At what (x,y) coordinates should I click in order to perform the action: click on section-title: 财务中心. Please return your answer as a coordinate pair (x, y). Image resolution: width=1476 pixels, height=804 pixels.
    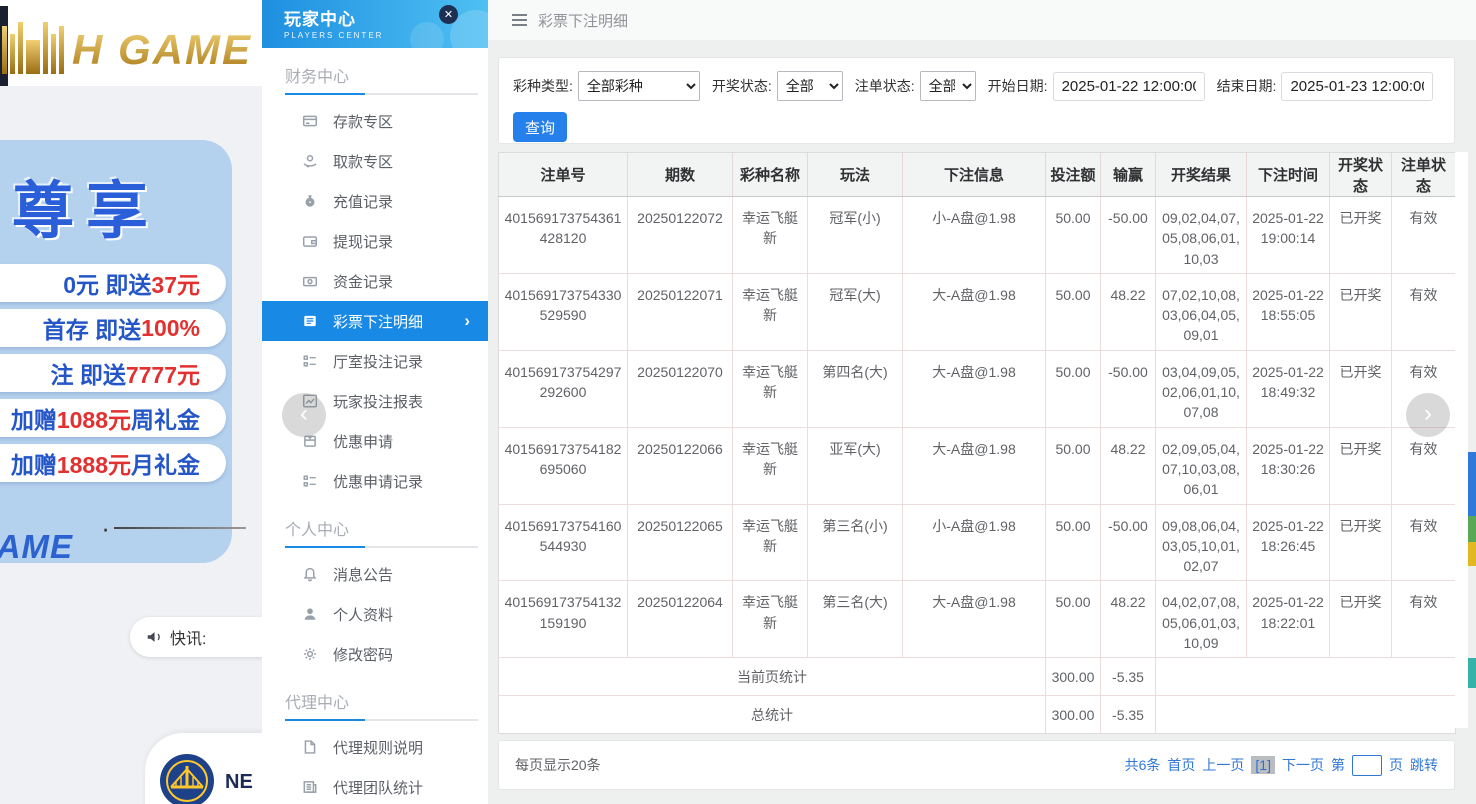
    Looking at the image, I should click on (317, 77).